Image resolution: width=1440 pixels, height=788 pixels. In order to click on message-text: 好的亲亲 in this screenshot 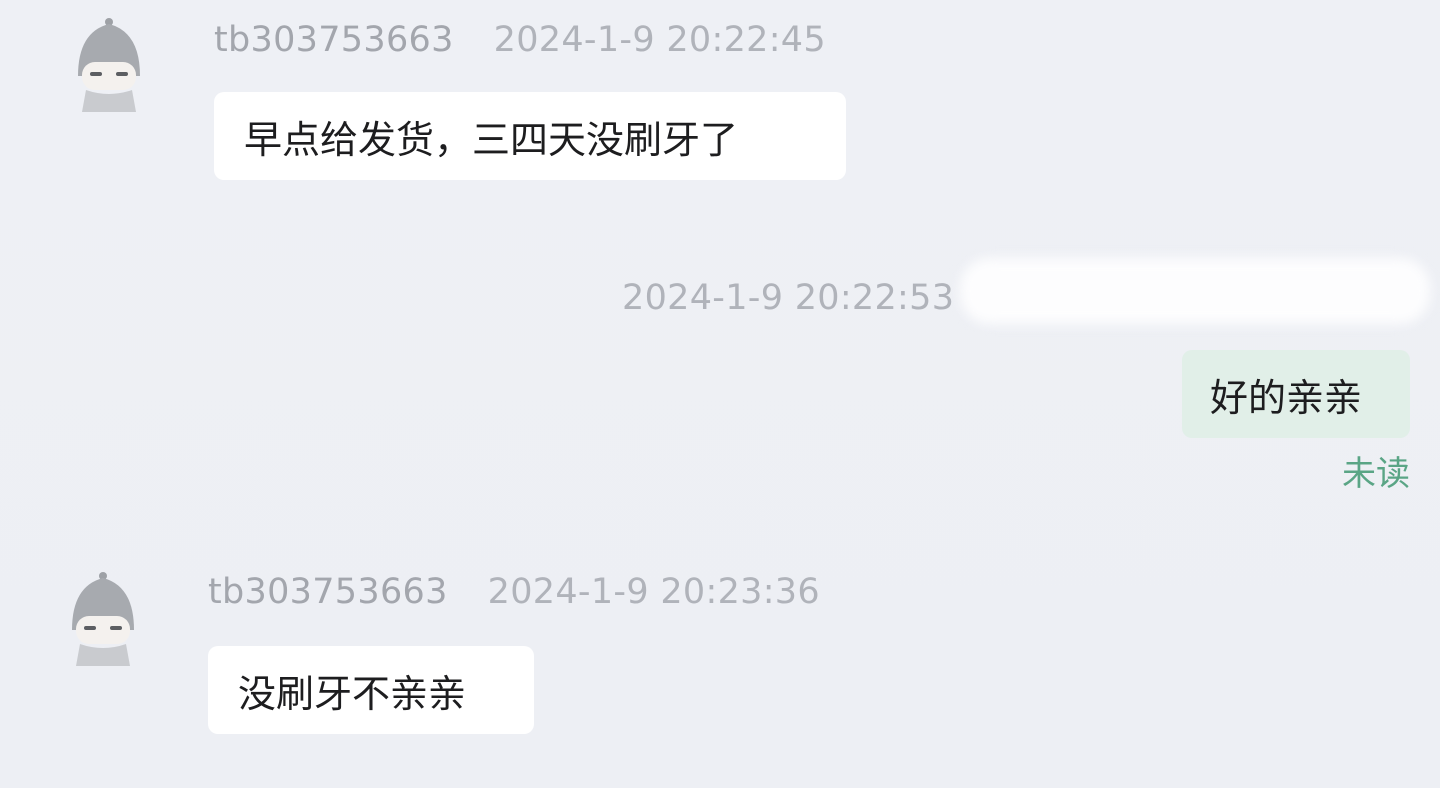, I will do `click(1286, 397)`.